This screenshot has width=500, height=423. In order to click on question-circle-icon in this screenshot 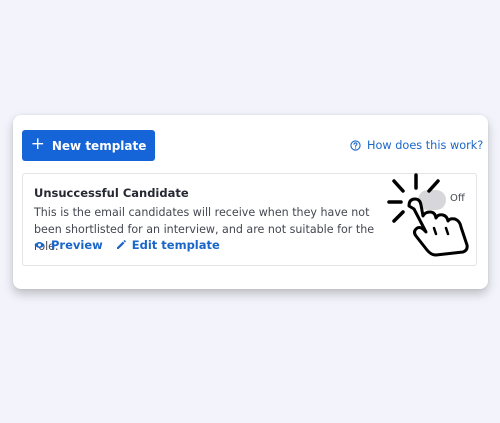, I will do `click(355, 145)`.